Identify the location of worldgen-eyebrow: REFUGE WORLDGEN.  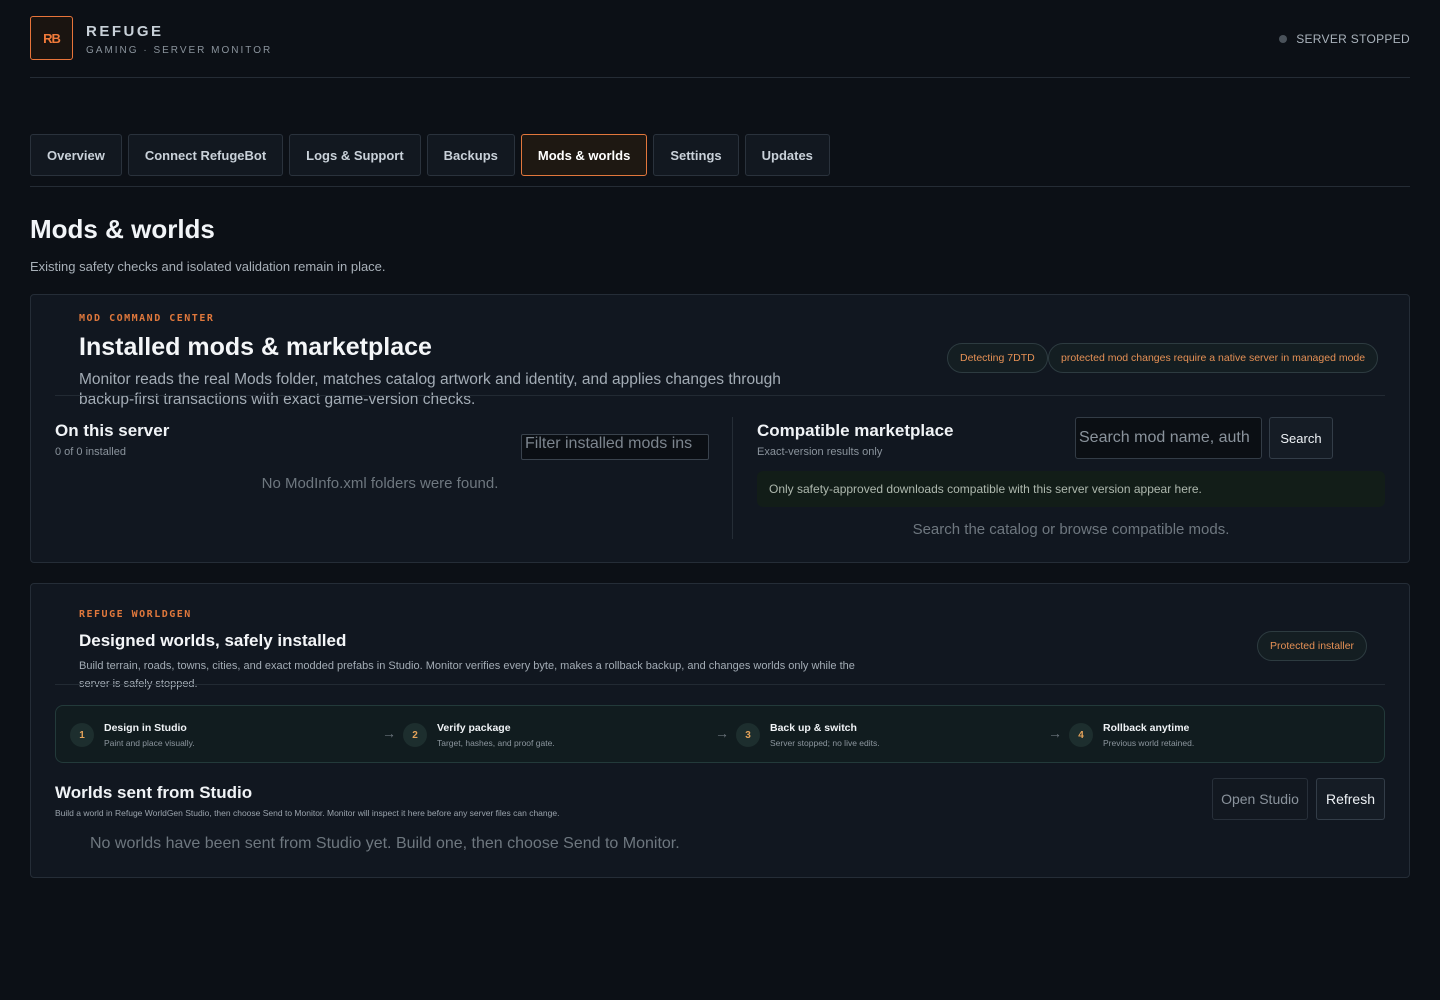
(135, 614).